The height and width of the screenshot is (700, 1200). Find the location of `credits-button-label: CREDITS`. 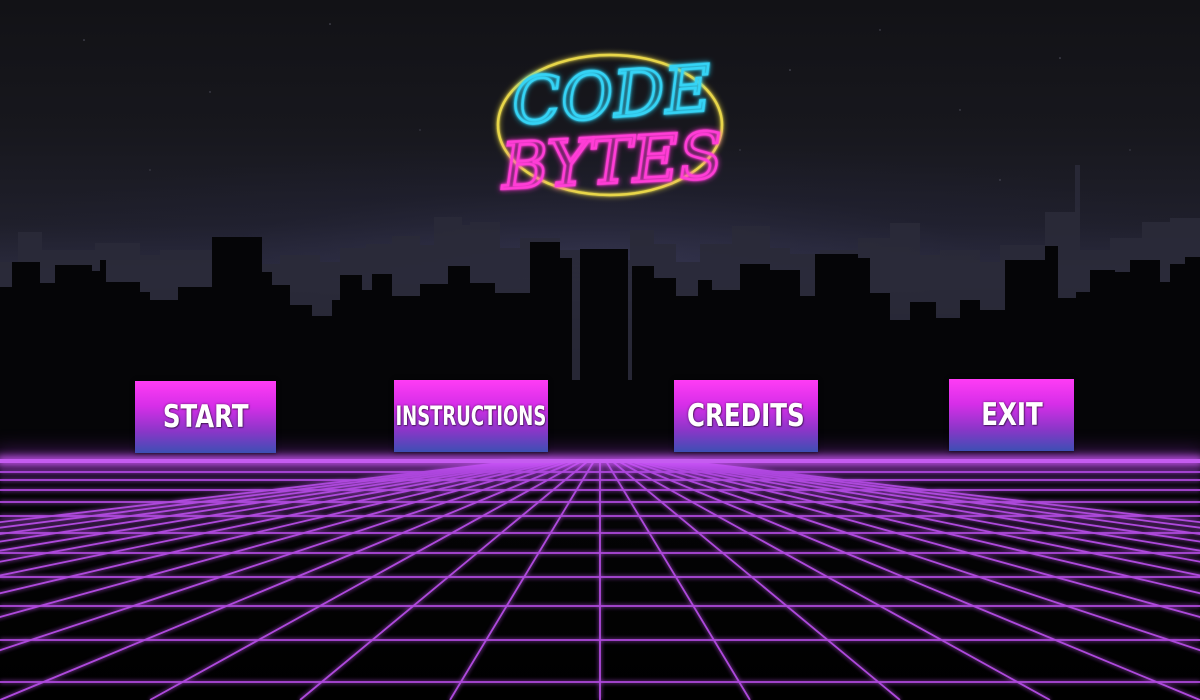

credits-button-label: CREDITS is located at coordinates (746, 416).